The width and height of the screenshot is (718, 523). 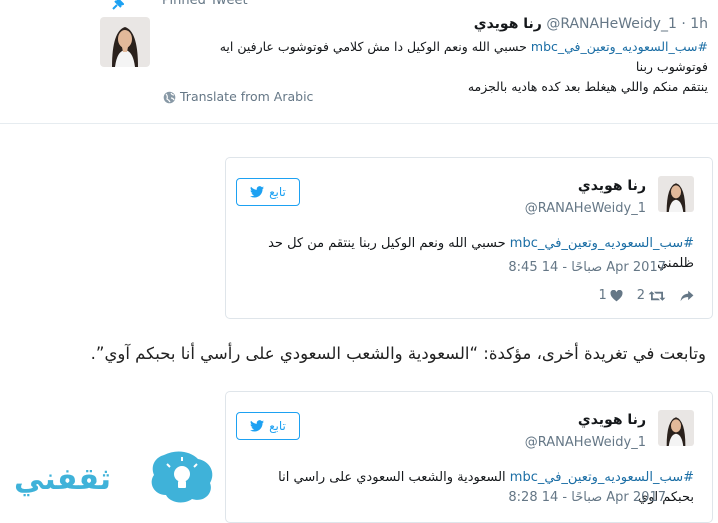 What do you see at coordinates (587, 497) in the screenshot?
I see `tweet-date: 8:28 صباحًا - 14 Apr 2017` at bounding box center [587, 497].